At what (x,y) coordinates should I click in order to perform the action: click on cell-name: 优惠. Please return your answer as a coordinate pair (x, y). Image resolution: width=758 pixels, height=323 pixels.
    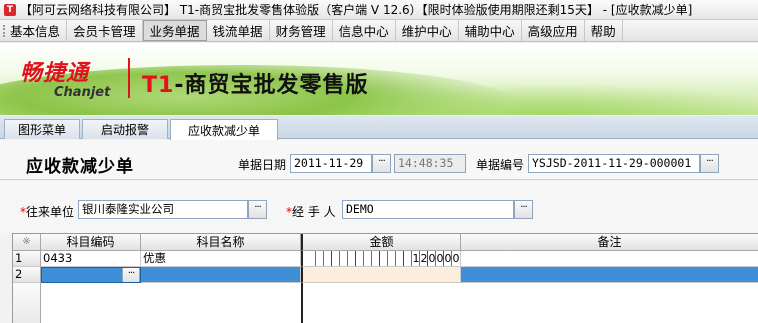
    Looking at the image, I should click on (221, 259).